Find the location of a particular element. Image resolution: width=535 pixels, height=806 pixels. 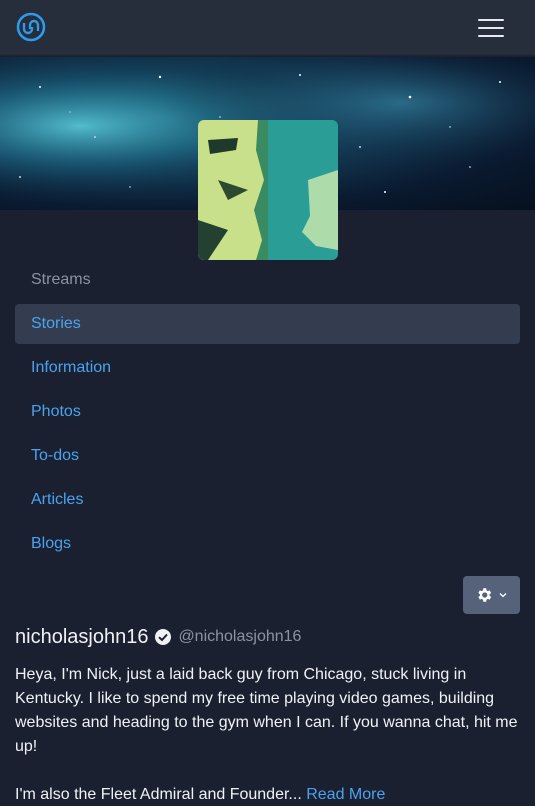

nav-item-articles: Articles is located at coordinates (267, 500).